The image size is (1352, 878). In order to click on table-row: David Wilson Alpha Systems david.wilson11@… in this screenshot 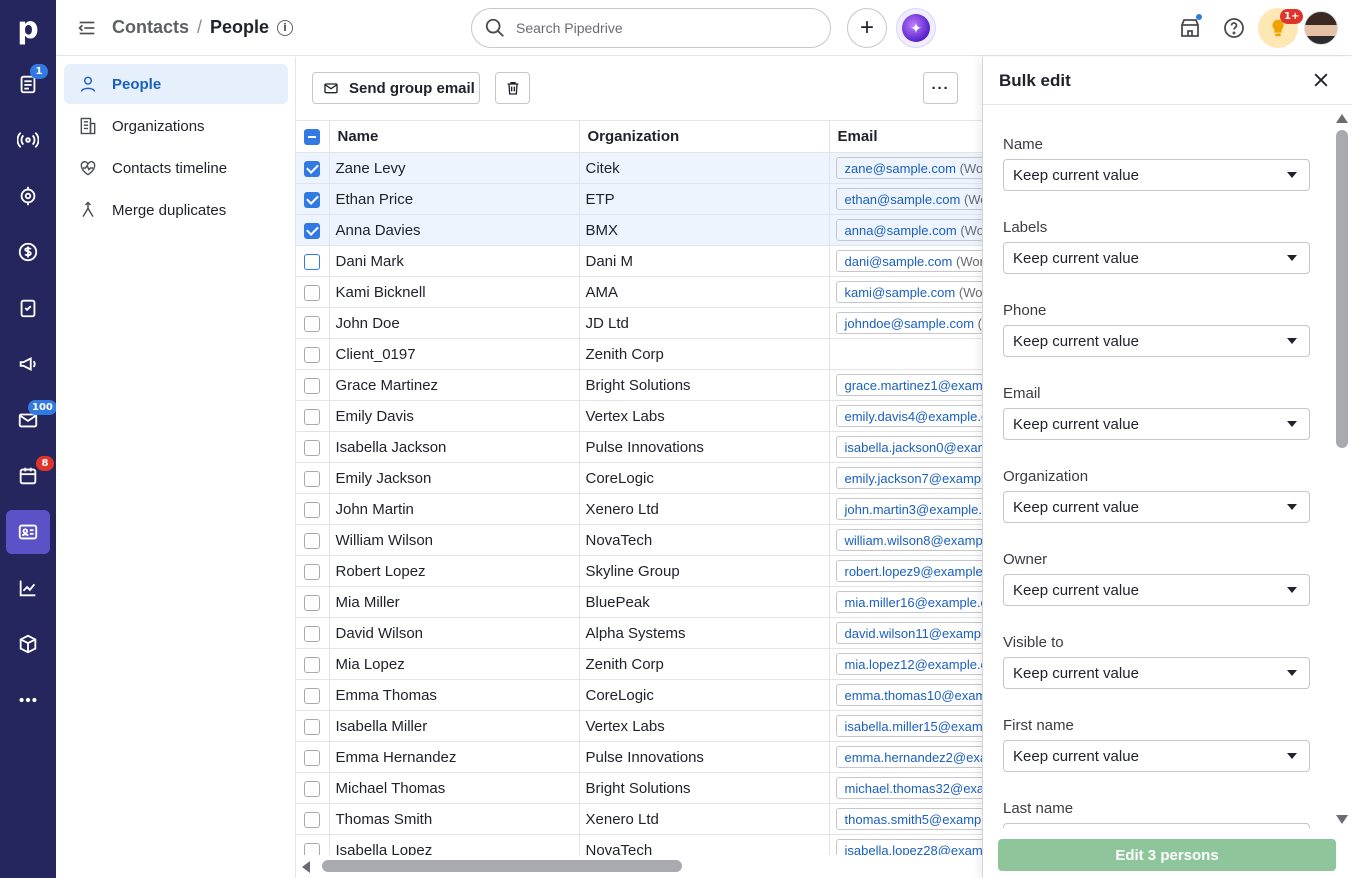, I will do `click(639, 633)`.